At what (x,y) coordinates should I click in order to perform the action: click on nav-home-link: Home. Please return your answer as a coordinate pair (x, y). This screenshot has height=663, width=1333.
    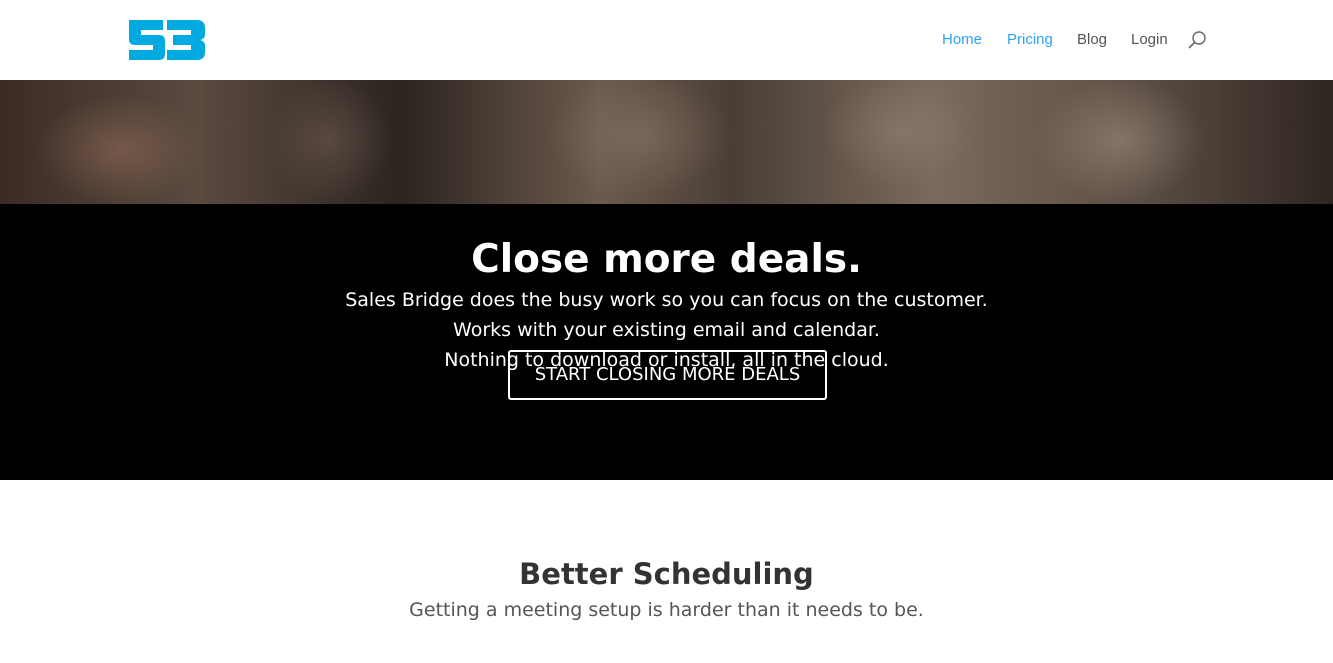
    Looking at the image, I should click on (962, 40).